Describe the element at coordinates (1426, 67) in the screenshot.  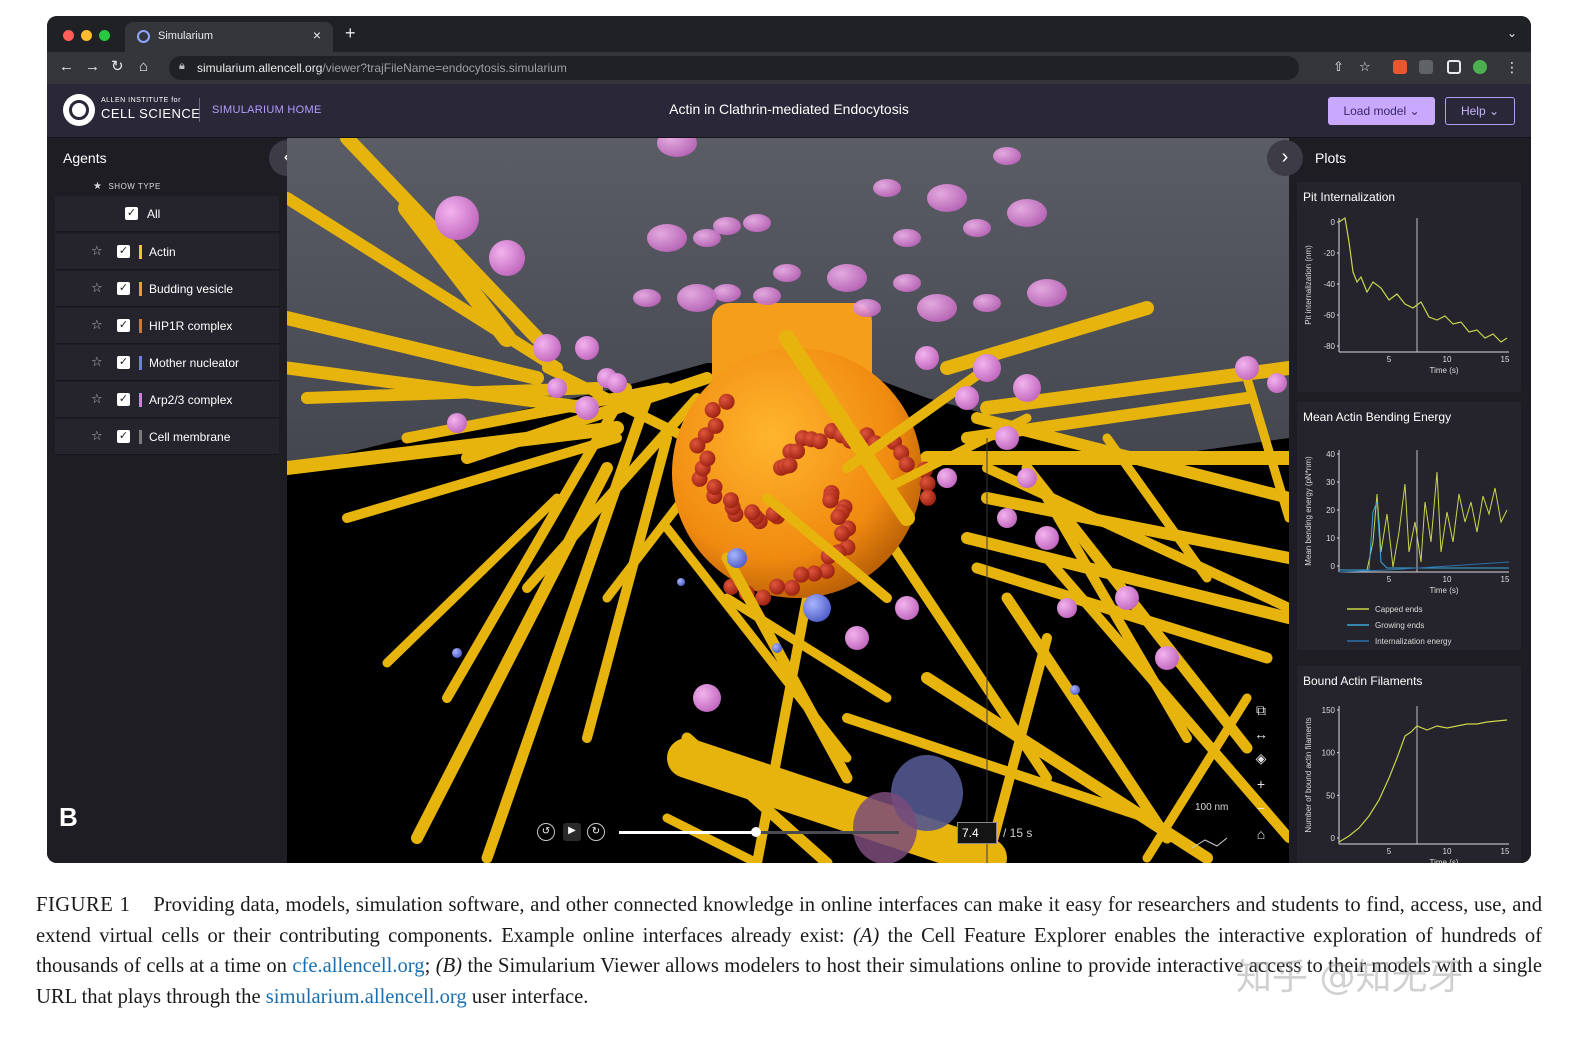
I see `puzzle-extensions-icon` at that location.